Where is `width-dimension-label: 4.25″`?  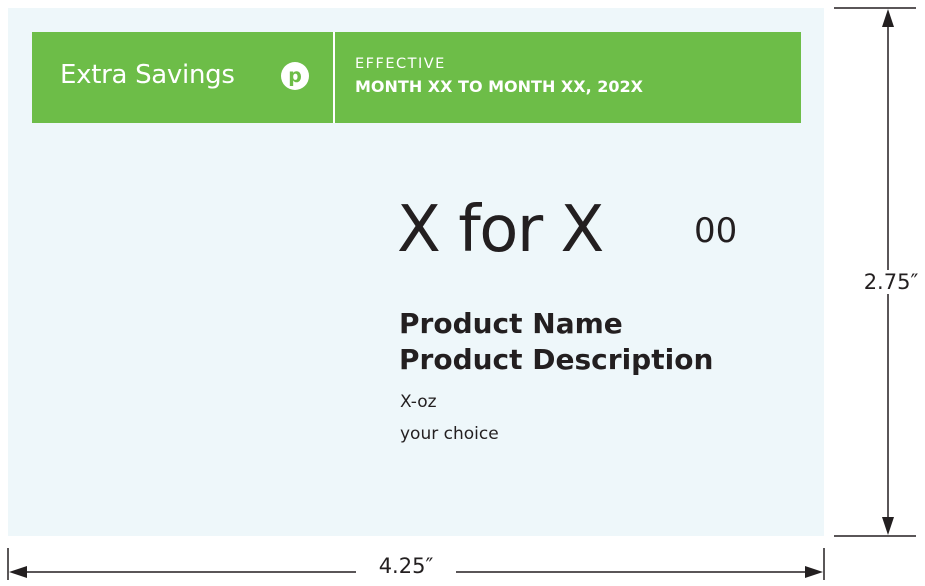 width-dimension-label: 4.25″ is located at coordinates (406, 566).